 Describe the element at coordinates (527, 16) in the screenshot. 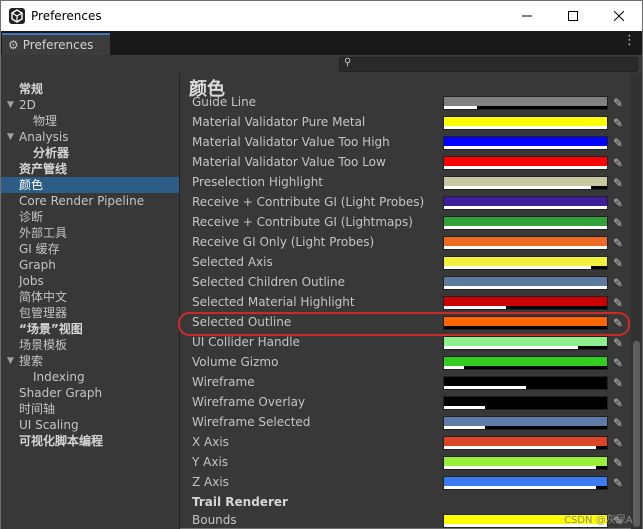

I see `minimize-button` at that location.